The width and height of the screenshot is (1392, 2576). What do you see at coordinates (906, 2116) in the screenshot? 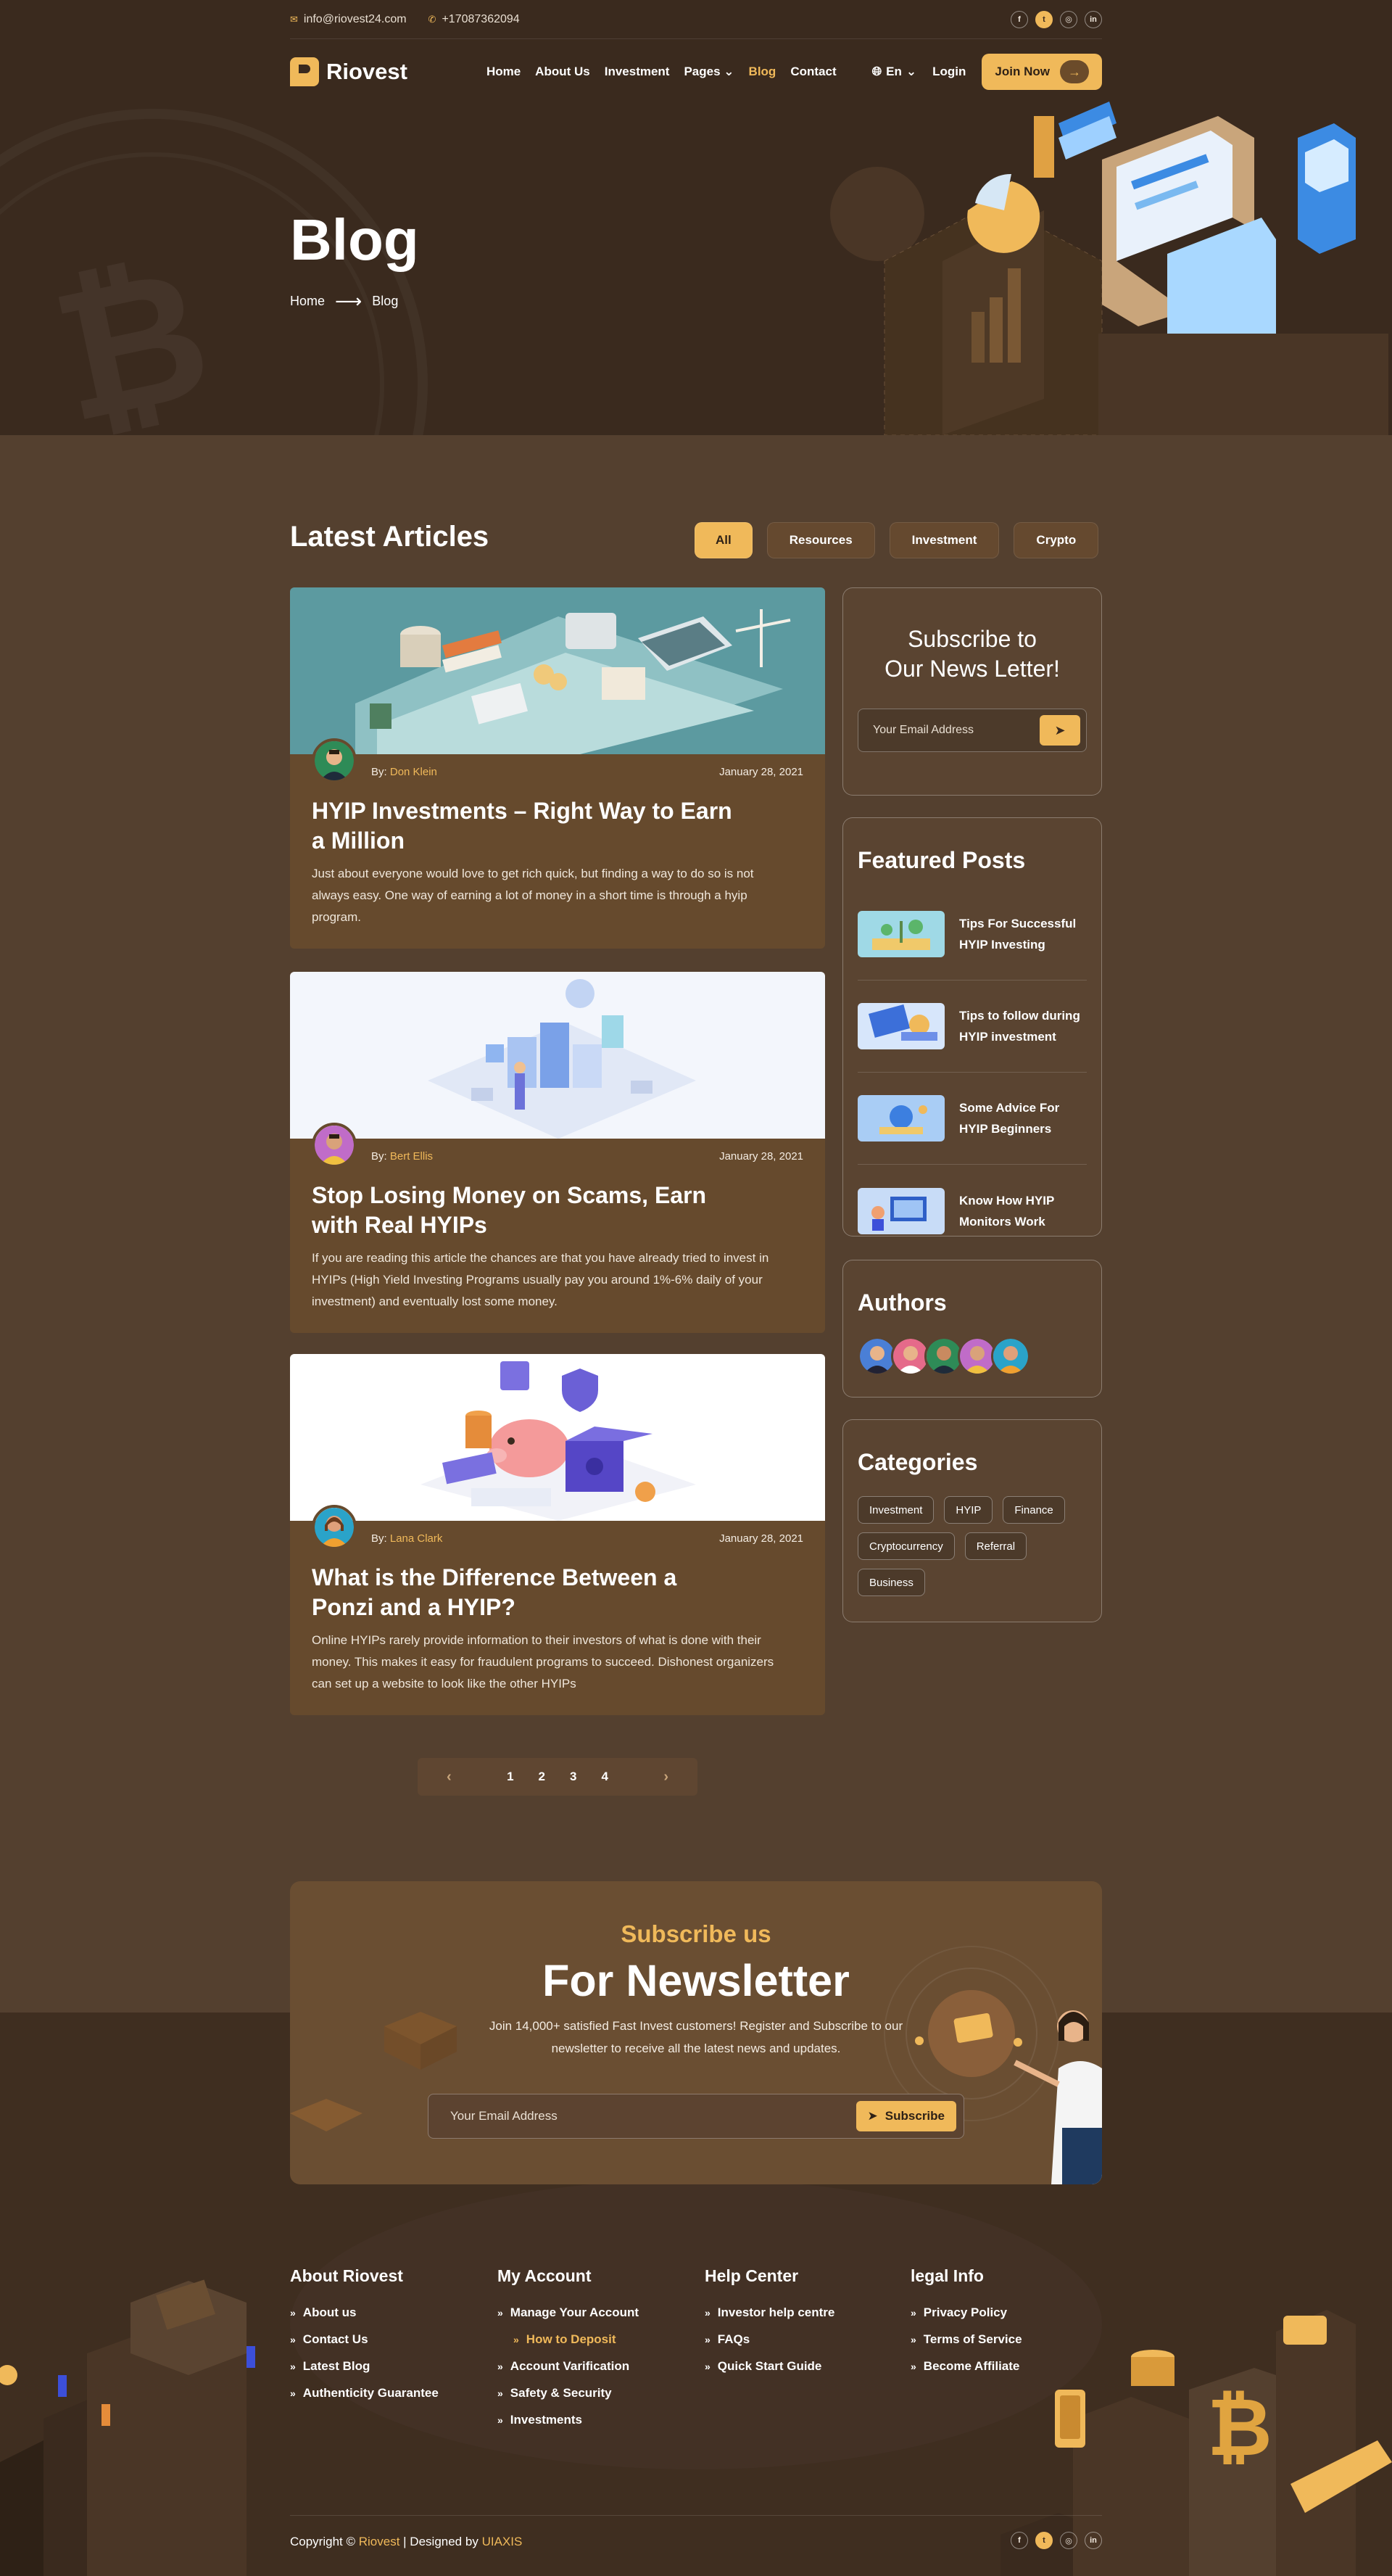
I see `subscribe-button: ➤ Subscribe` at bounding box center [906, 2116].